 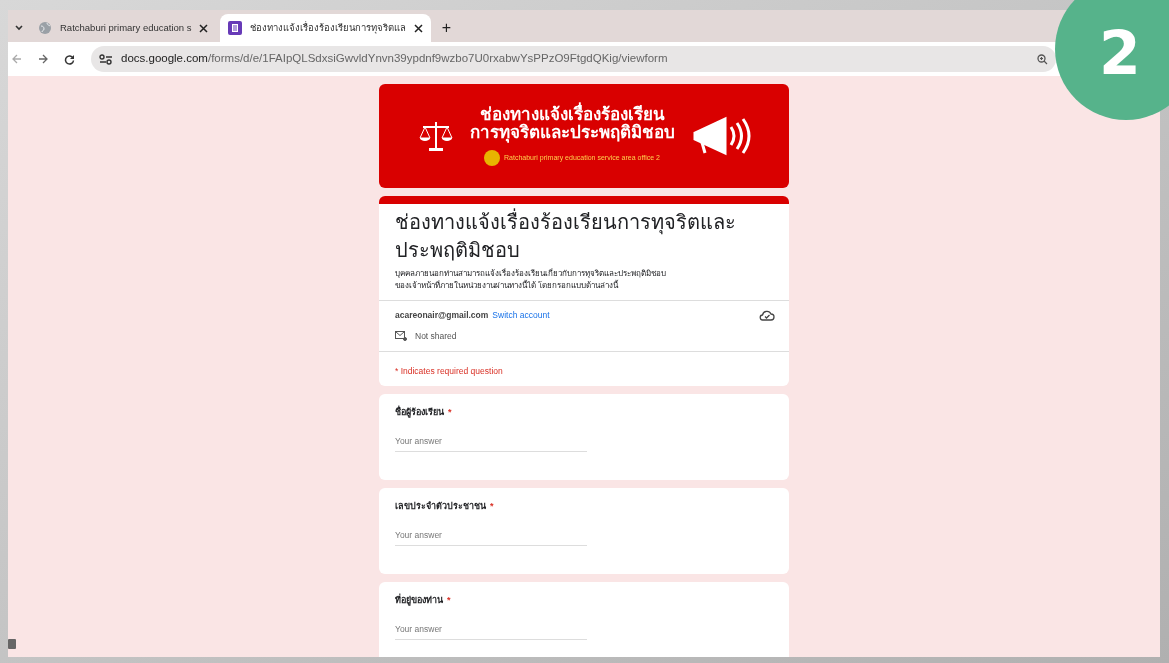 What do you see at coordinates (123, 28) in the screenshot?
I see `browser-tab: Ratchaburi primary education s` at bounding box center [123, 28].